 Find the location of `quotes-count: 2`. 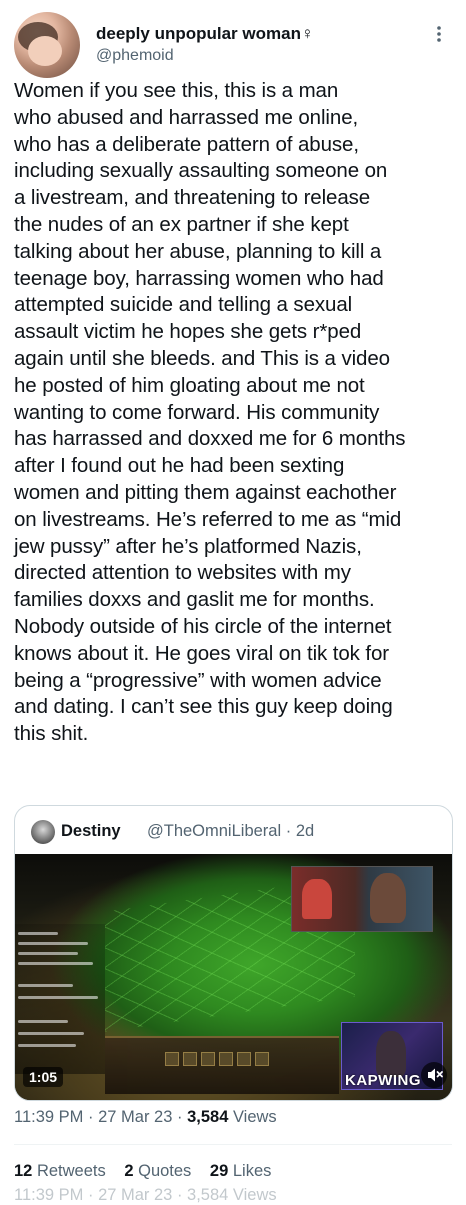

quotes-count: 2 is located at coordinates (129, 1171).